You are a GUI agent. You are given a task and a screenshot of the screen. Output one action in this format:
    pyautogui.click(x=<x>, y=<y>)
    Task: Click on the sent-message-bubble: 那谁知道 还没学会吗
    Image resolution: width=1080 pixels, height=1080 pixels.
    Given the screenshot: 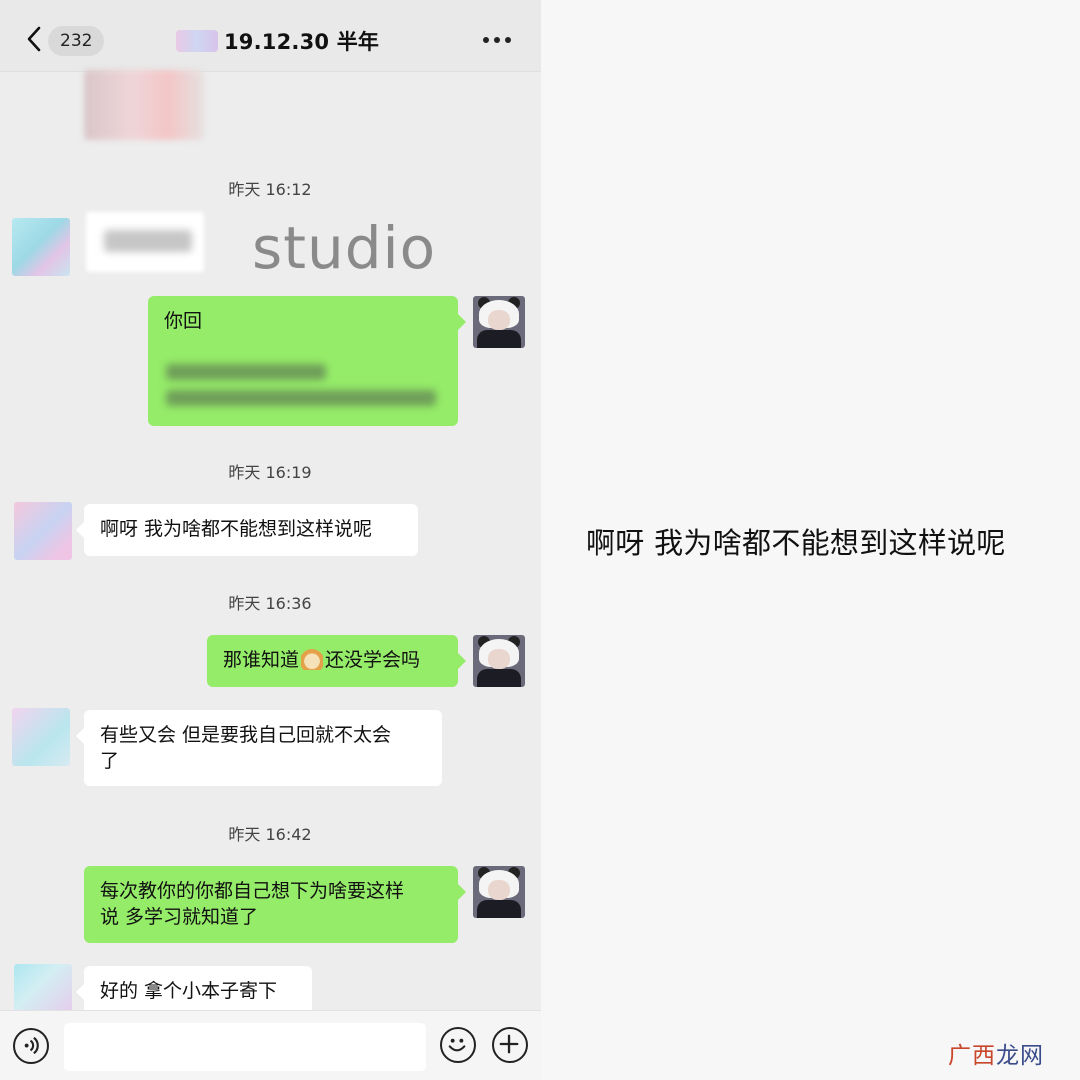 What is the action you would take?
    pyautogui.click(x=336, y=661)
    